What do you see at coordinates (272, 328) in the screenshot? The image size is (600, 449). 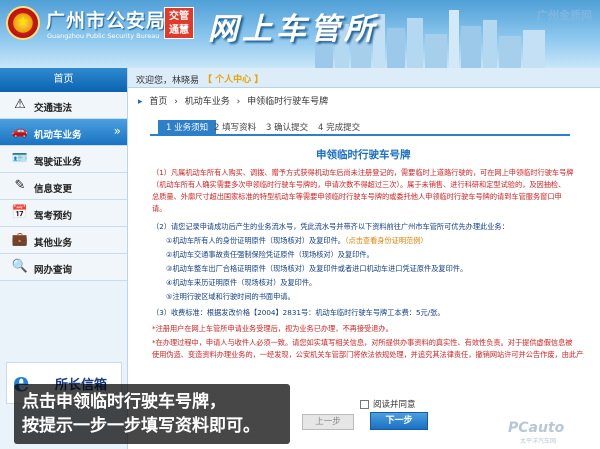 I see `warning-line: *注册用户在网上车管所申请业务受理后，视为业务已办理，不再接受退办。` at bounding box center [272, 328].